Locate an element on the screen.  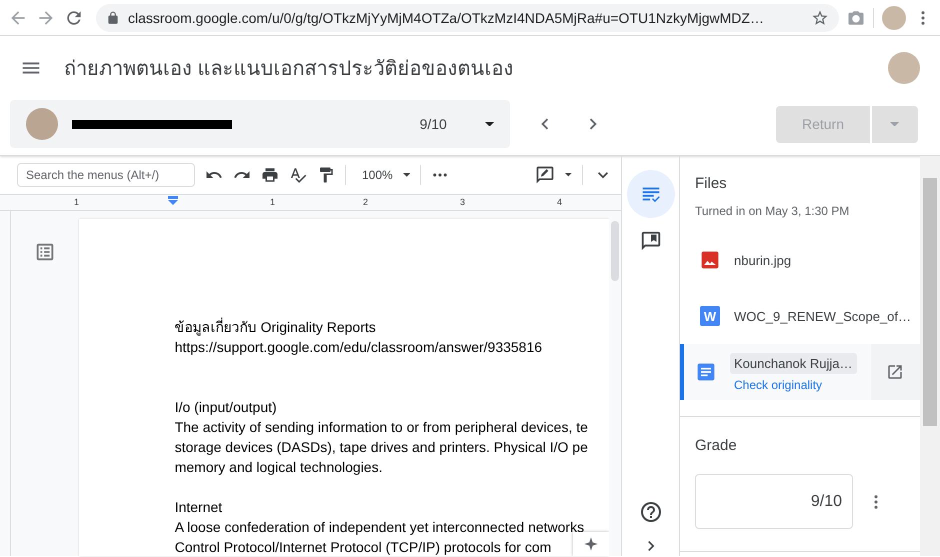
open-external-icon is located at coordinates (895, 372).